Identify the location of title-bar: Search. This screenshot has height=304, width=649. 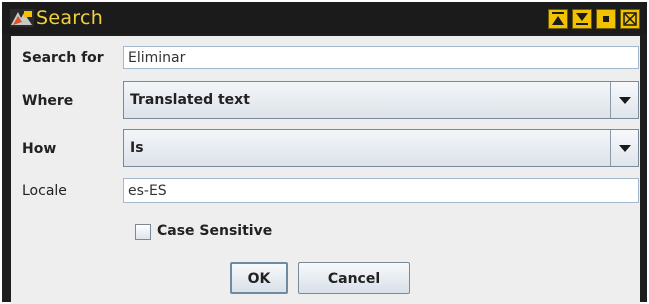
(324, 18).